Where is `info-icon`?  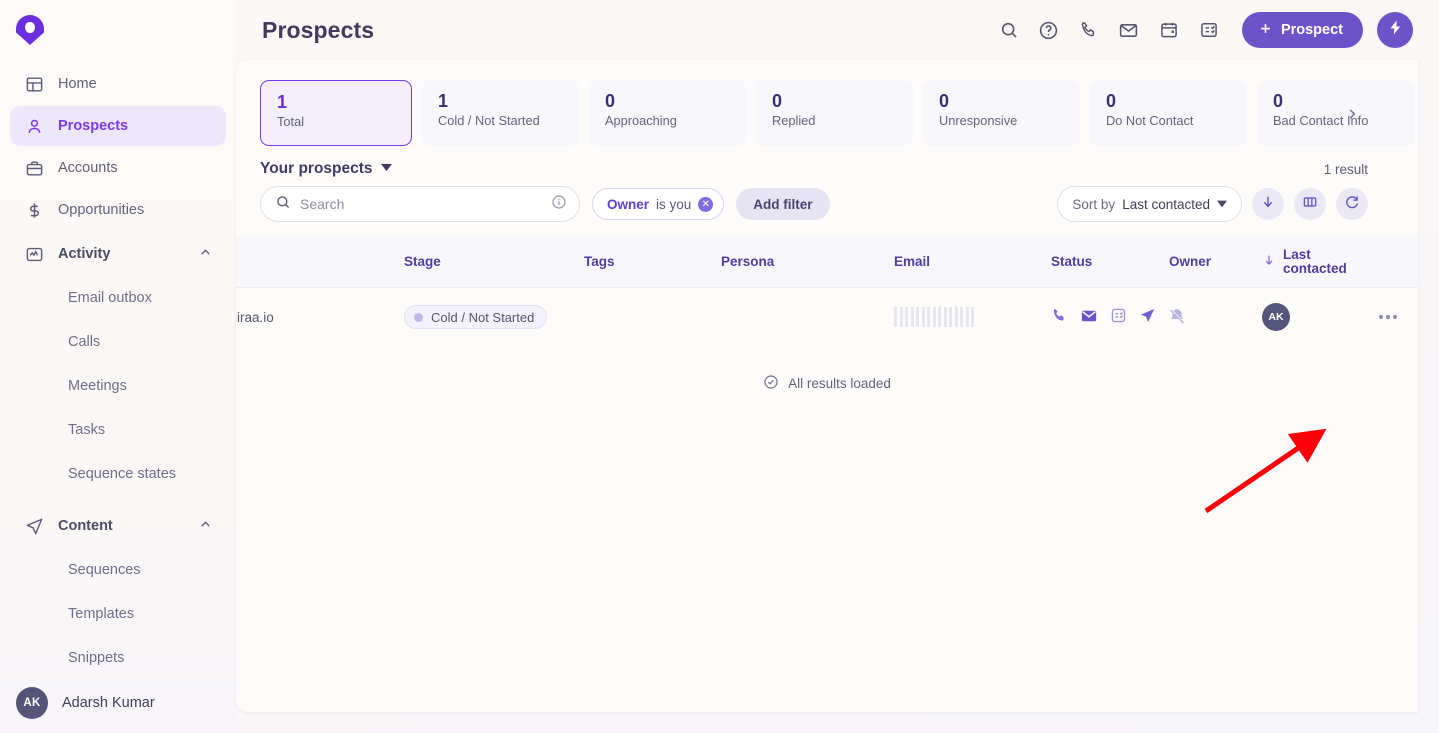 info-icon is located at coordinates (559, 204).